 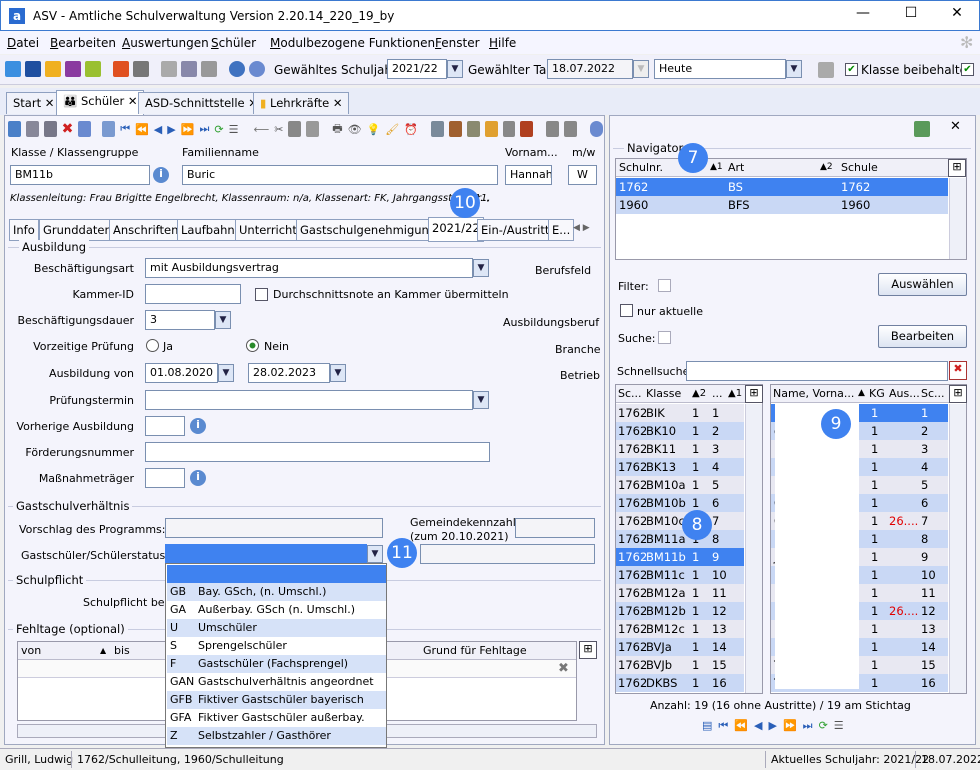 I want to click on col-grund: Grund für Fehltage, so click(x=475, y=650).